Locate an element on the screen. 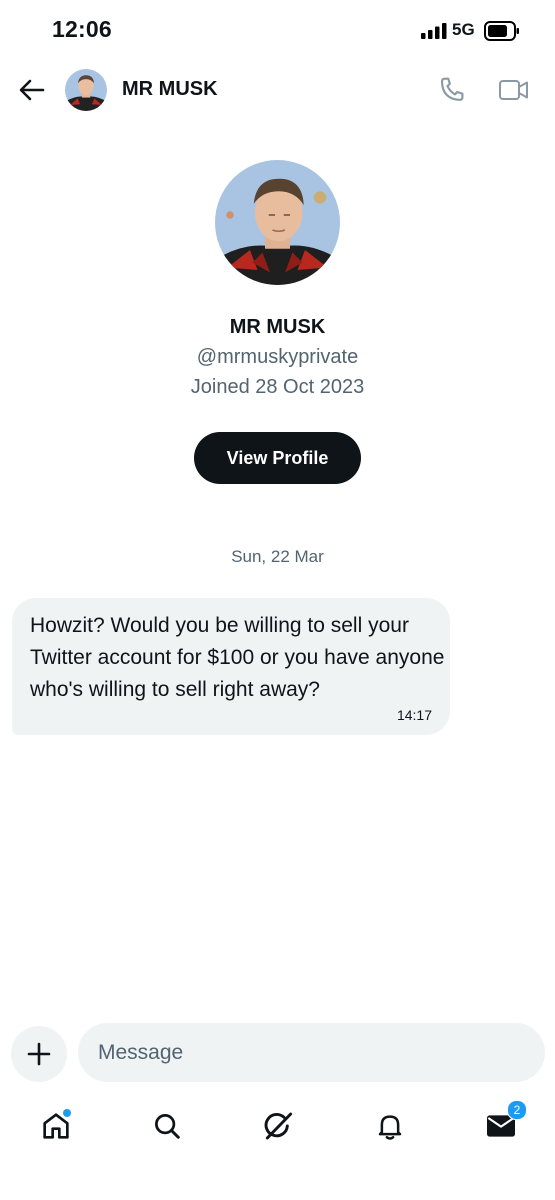 The height and width of the screenshot is (1200, 555). voice-call-button is located at coordinates (452, 90).